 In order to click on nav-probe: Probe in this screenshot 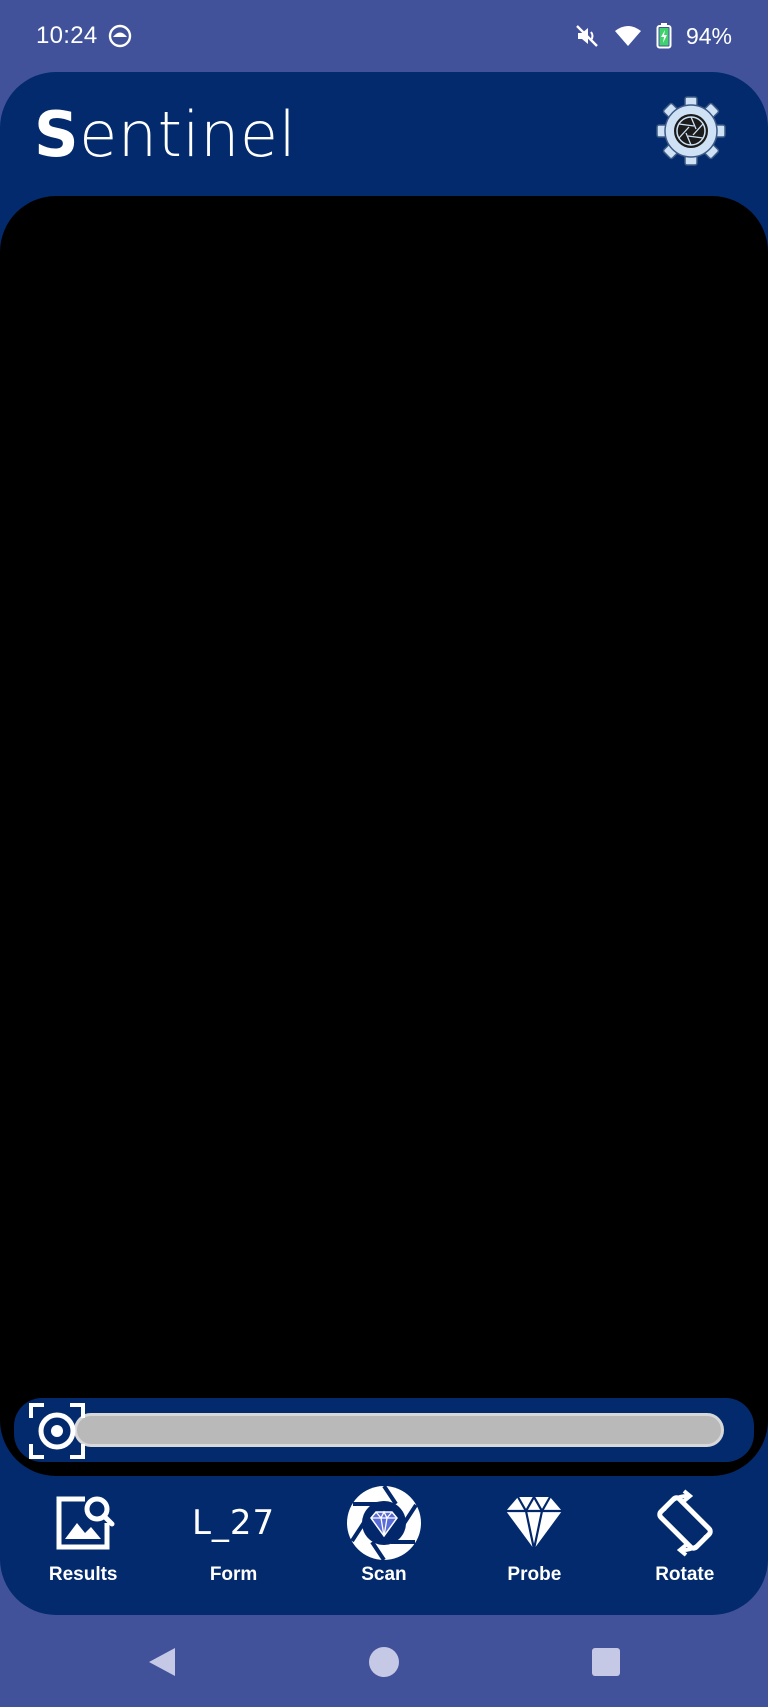, I will do `click(534, 1544)`.